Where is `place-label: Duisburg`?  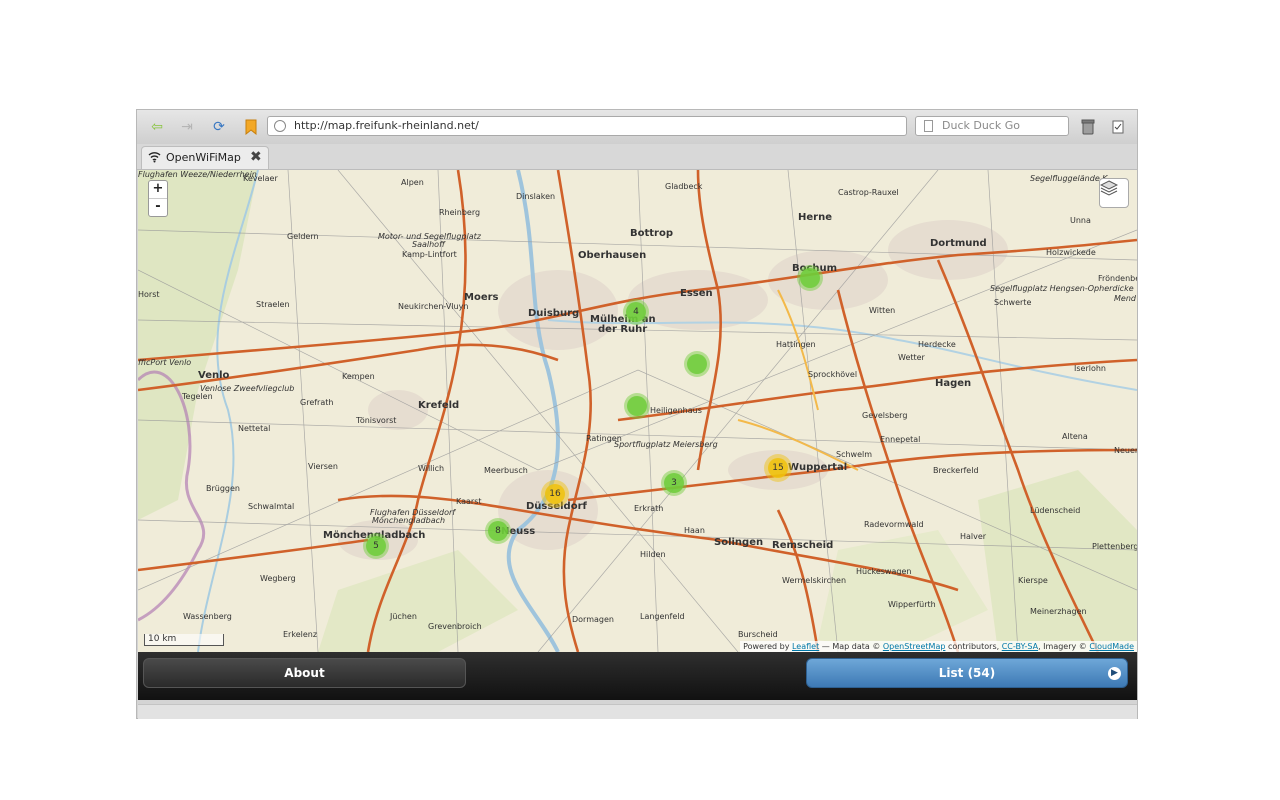
place-label: Duisburg is located at coordinates (554, 313).